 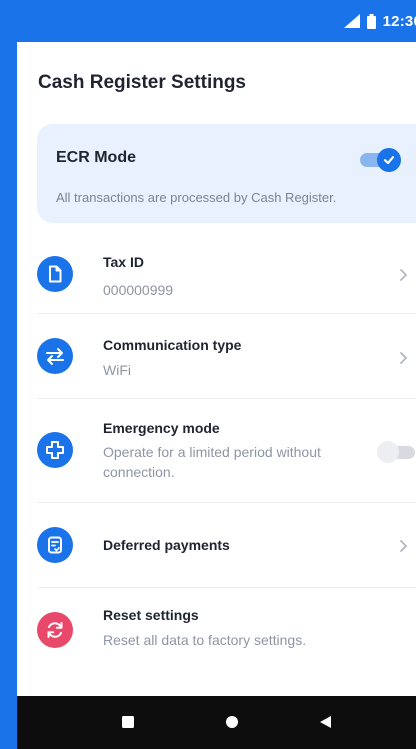 What do you see at coordinates (117, 370) in the screenshot?
I see `communication-type-value: WiFi` at bounding box center [117, 370].